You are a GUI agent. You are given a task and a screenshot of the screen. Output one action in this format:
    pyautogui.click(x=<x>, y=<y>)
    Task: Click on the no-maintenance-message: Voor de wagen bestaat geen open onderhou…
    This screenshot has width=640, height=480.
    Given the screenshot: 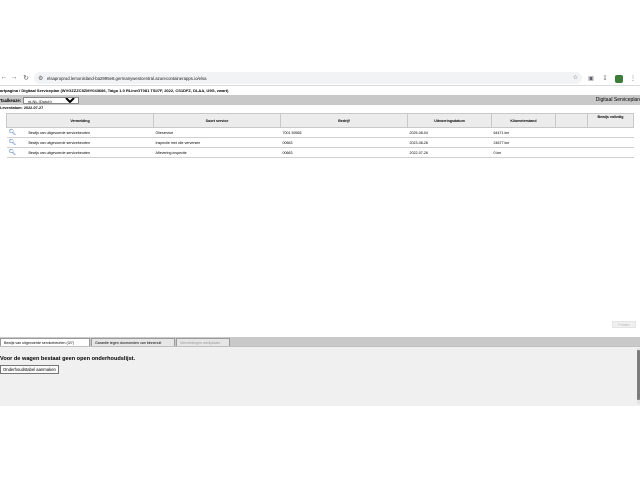 What is the action you would take?
    pyautogui.click(x=68, y=359)
    